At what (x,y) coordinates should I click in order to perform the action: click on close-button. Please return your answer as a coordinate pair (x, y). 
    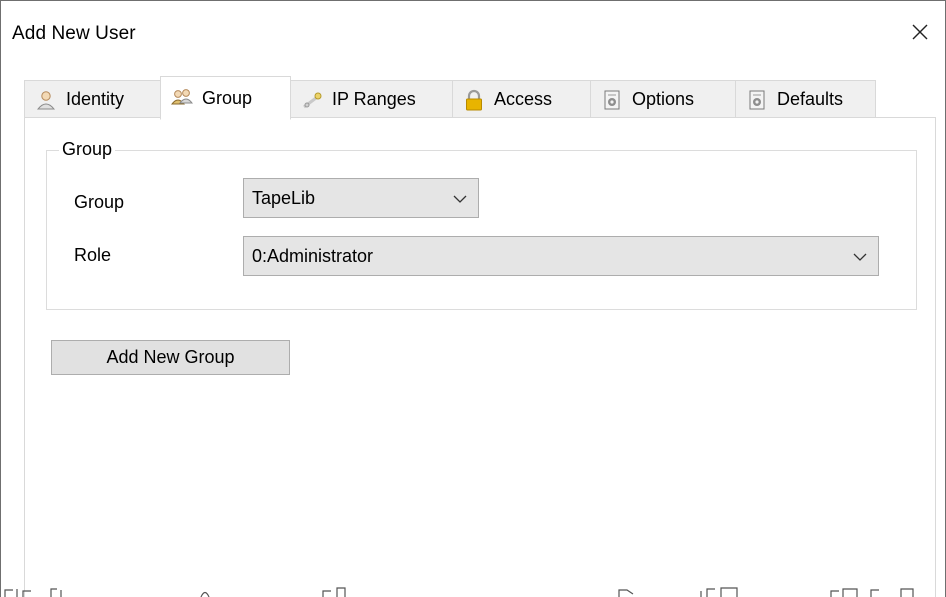
    Looking at the image, I should click on (920, 32).